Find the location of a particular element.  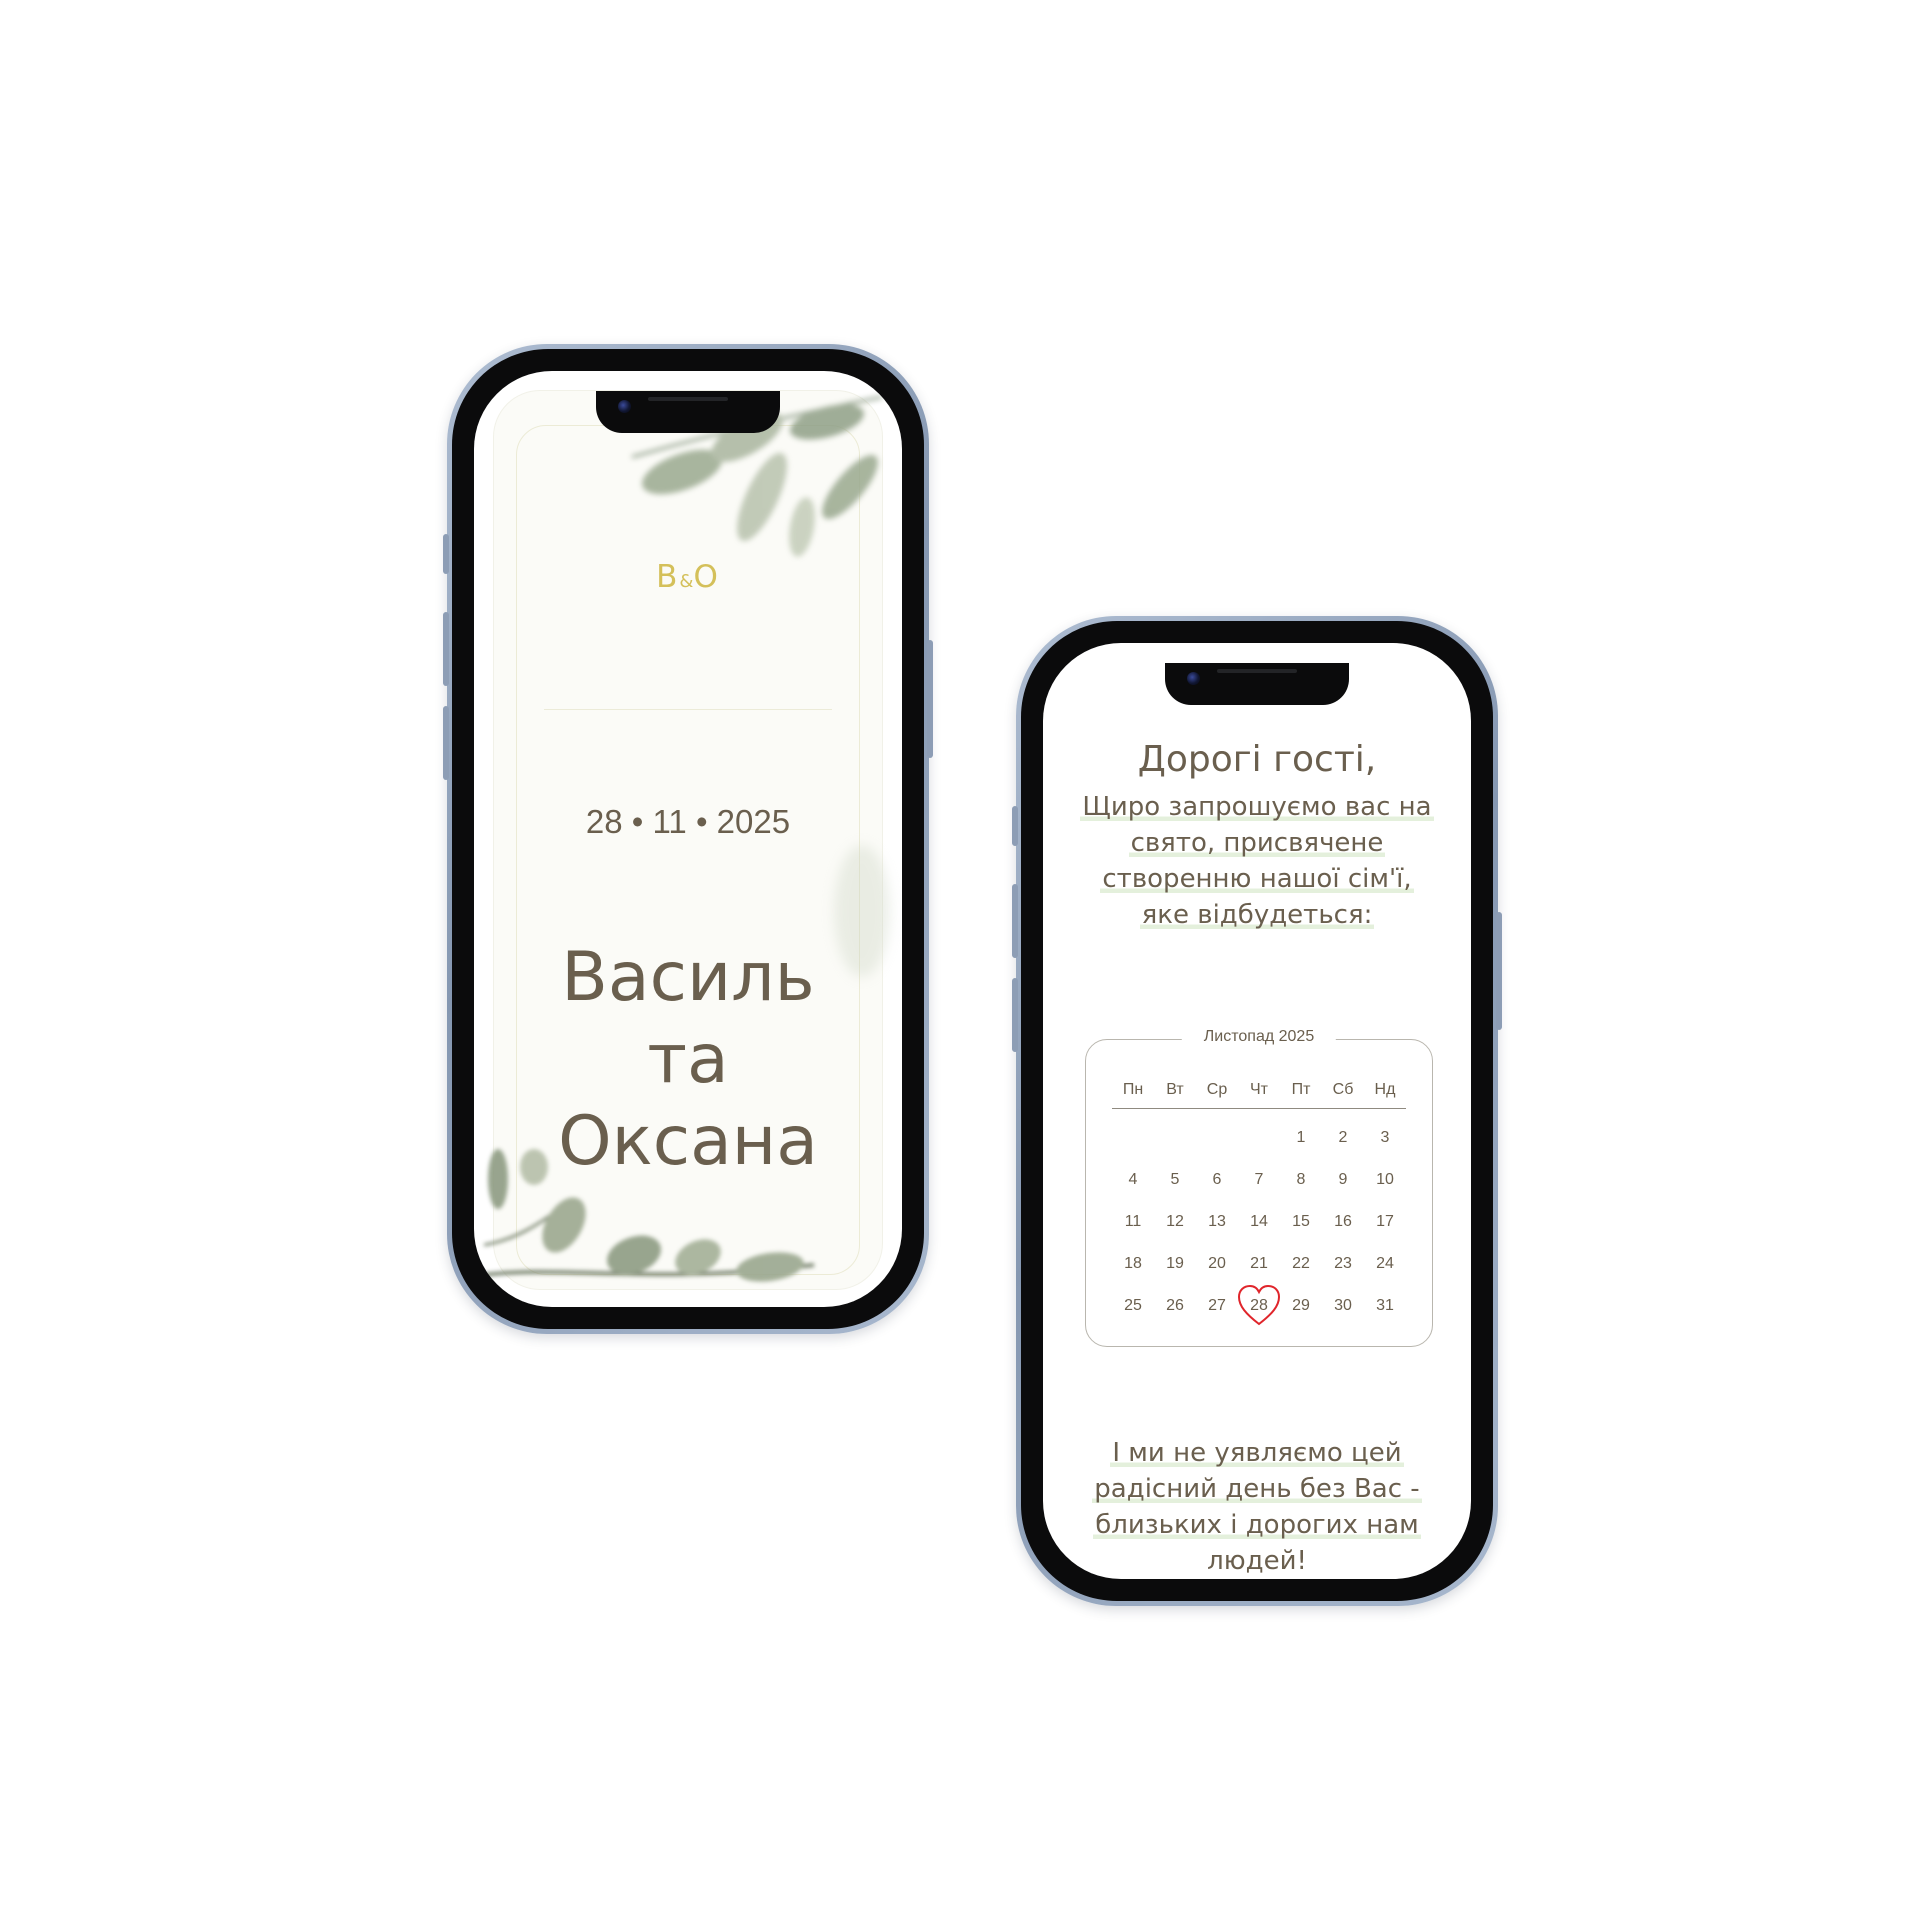

divider is located at coordinates (688, 709).